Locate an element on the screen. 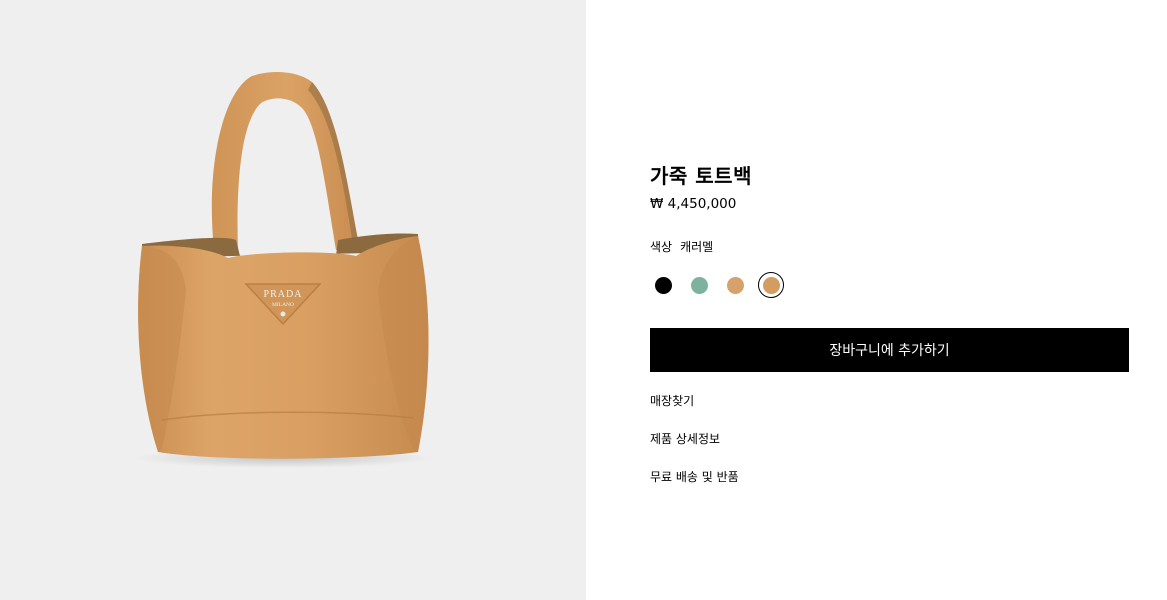 The image size is (1167, 600). swatch-black-dot is located at coordinates (663, 285).